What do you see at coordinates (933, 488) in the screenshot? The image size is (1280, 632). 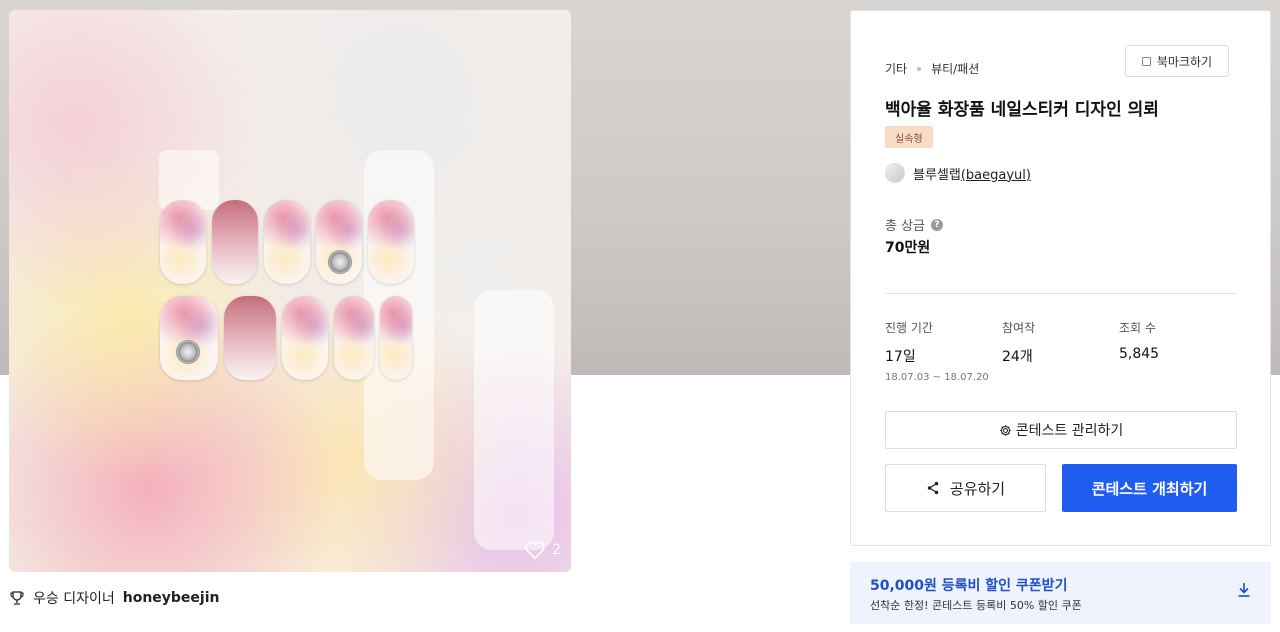 I see `share-icon` at bounding box center [933, 488].